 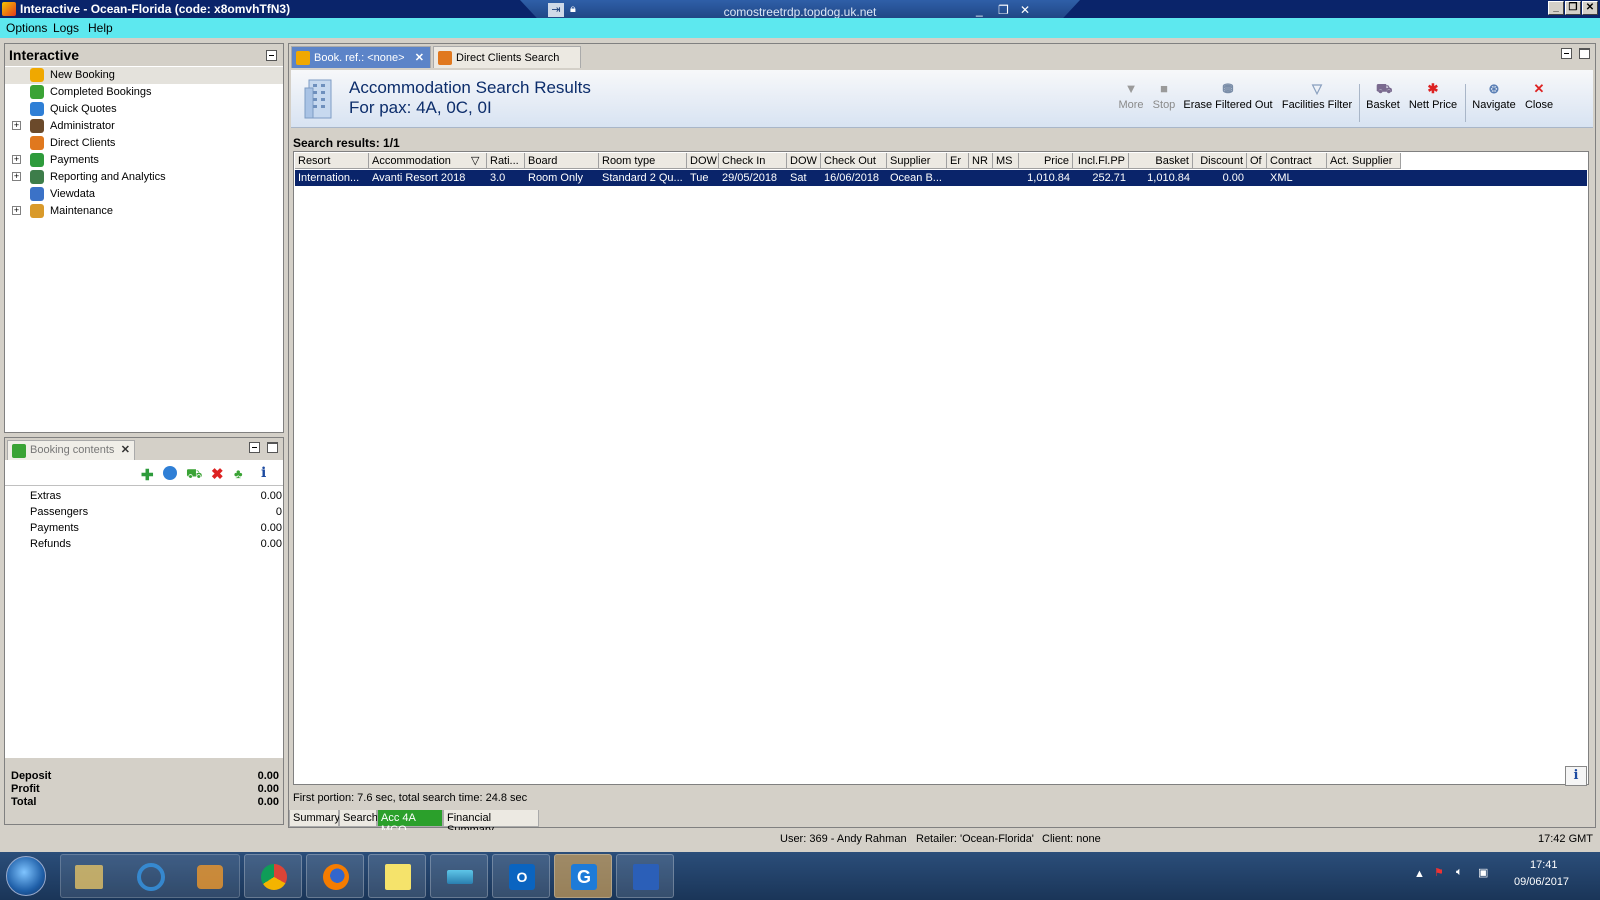 What do you see at coordinates (1297, 161) in the screenshot?
I see `column-header: Contract` at bounding box center [1297, 161].